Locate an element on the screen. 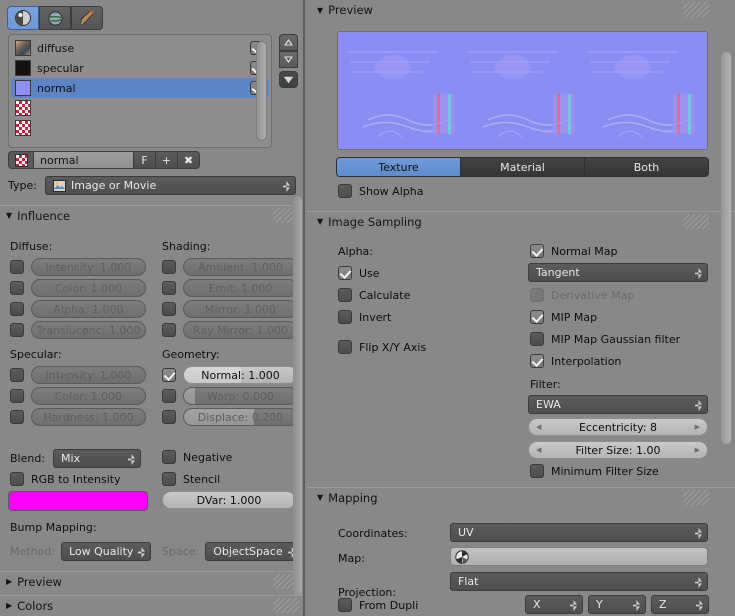 Image resolution: width=735 pixels, height=616 pixels. derivative-map-checkbox is located at coordinates (537, 295).